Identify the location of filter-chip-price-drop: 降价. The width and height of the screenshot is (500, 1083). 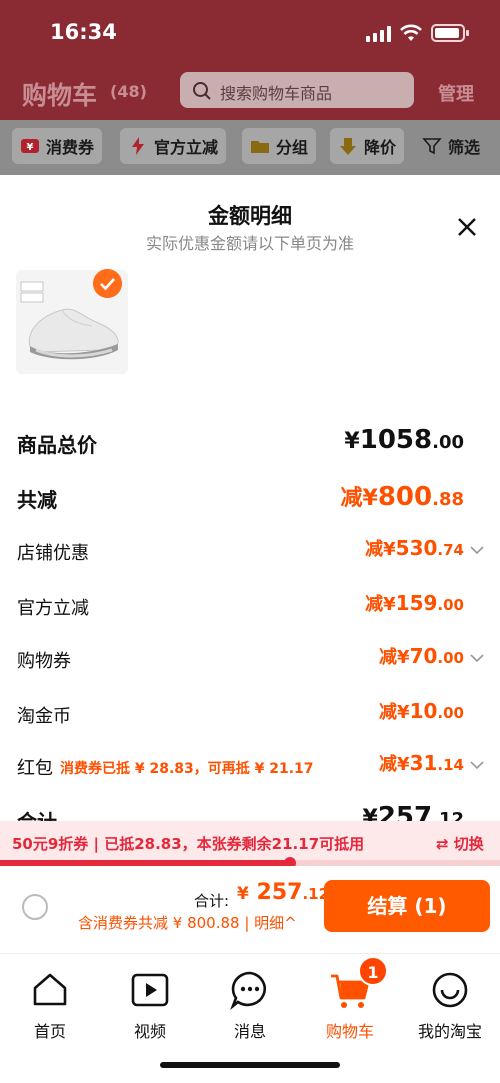
(367, 146).